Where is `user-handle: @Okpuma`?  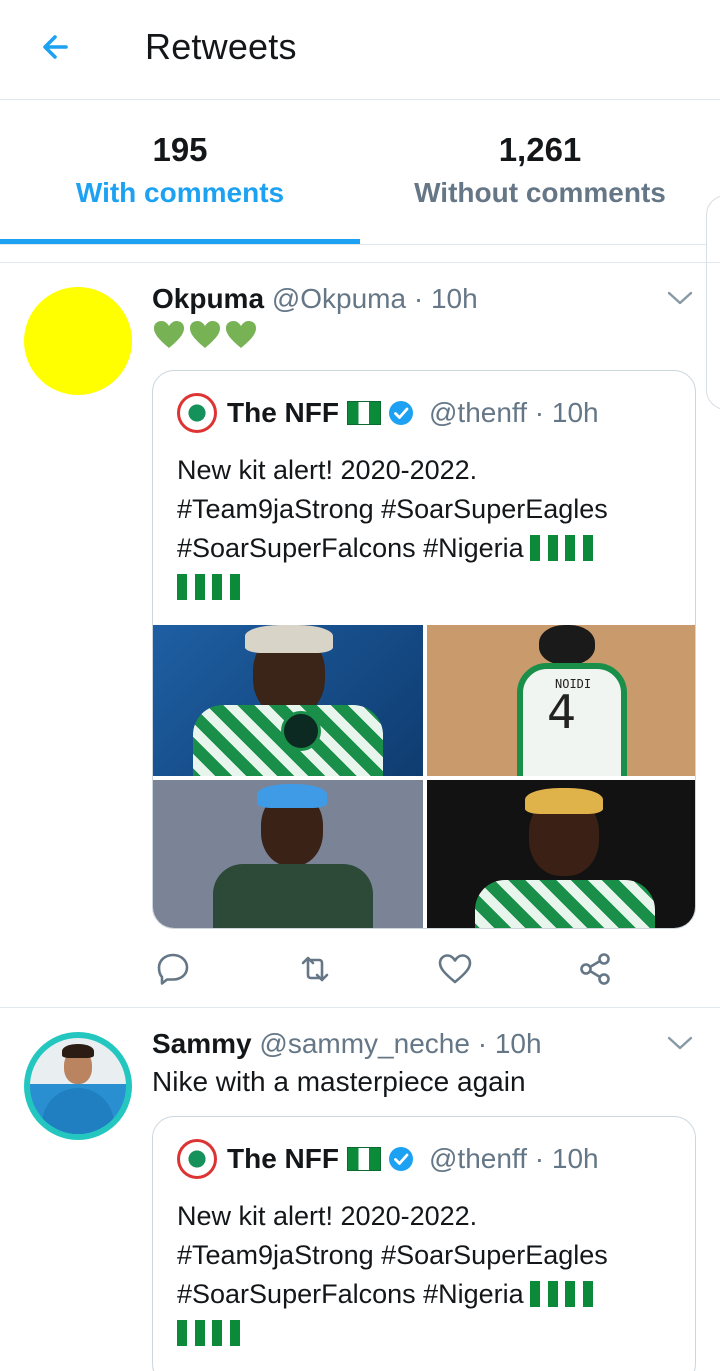
user-handle: @Okpuma is located at coordinates (339, 298).